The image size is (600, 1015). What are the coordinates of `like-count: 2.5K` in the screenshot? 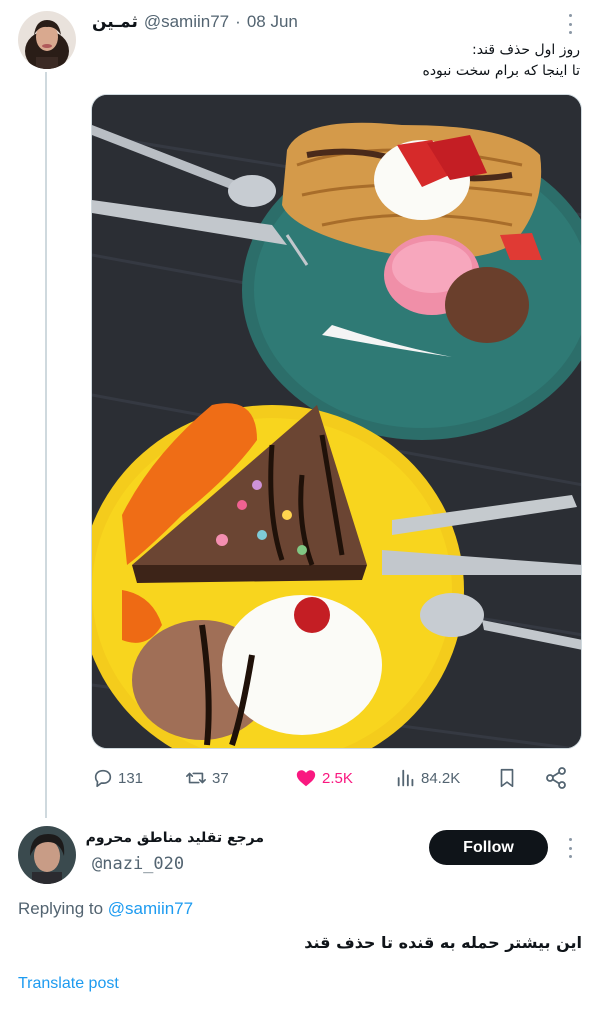 It's located at (337, 778).